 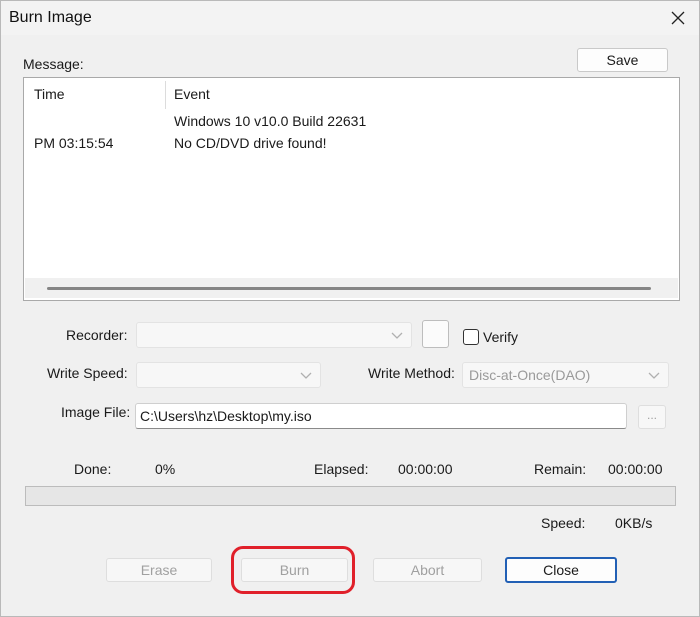 I want to click on row-event: Windows 10 v10.0 Build 22631, so click(x=270, y=121).